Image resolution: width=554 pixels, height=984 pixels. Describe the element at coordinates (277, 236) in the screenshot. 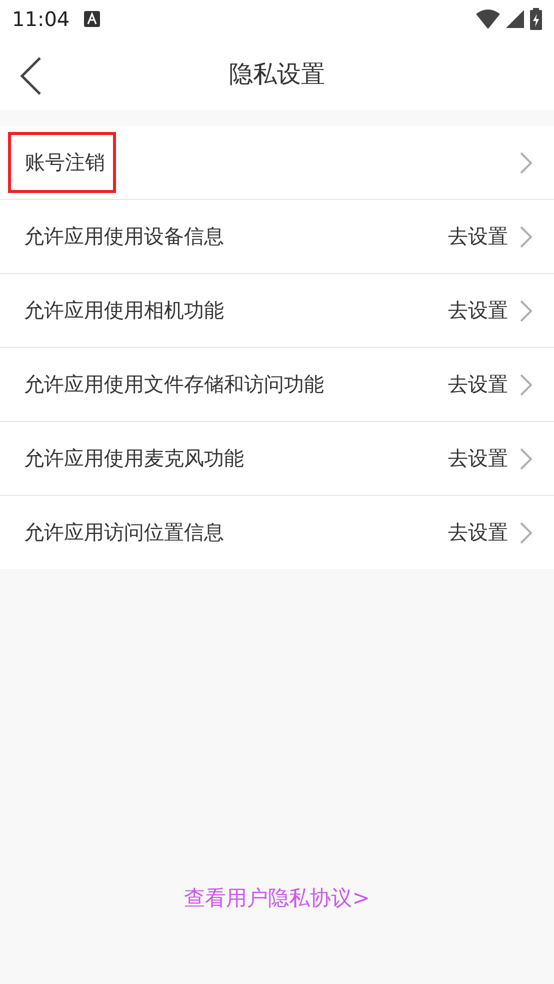

I see `settings-row: 允许应用使用设备信息 去设置` at that location.